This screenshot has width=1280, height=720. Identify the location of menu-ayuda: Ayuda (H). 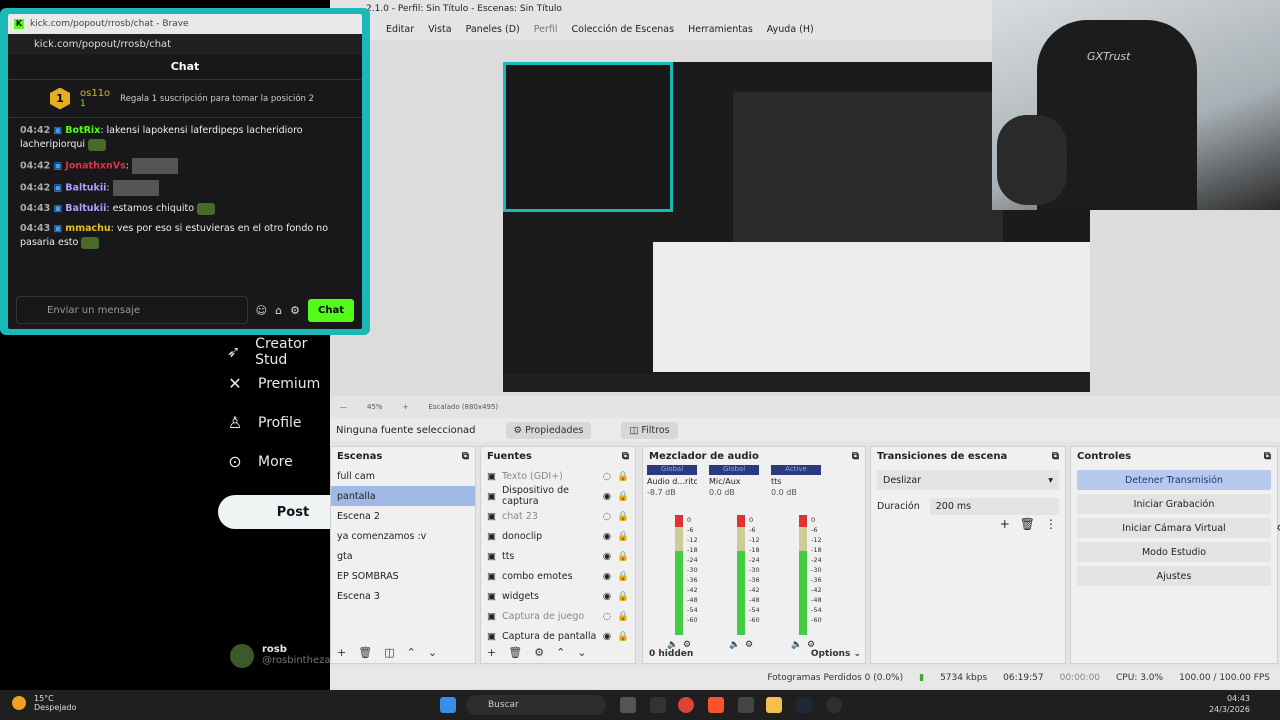
(790, 29).